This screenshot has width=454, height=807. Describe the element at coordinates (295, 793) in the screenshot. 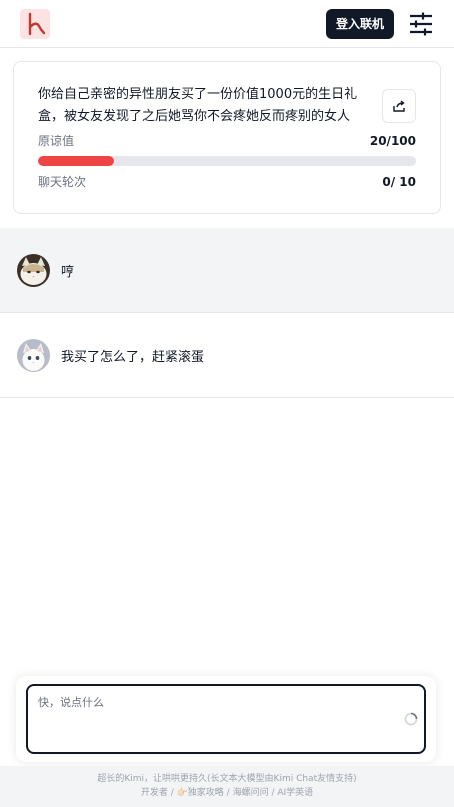

I see `footer-link-ai-english: AI学英语` at that location.